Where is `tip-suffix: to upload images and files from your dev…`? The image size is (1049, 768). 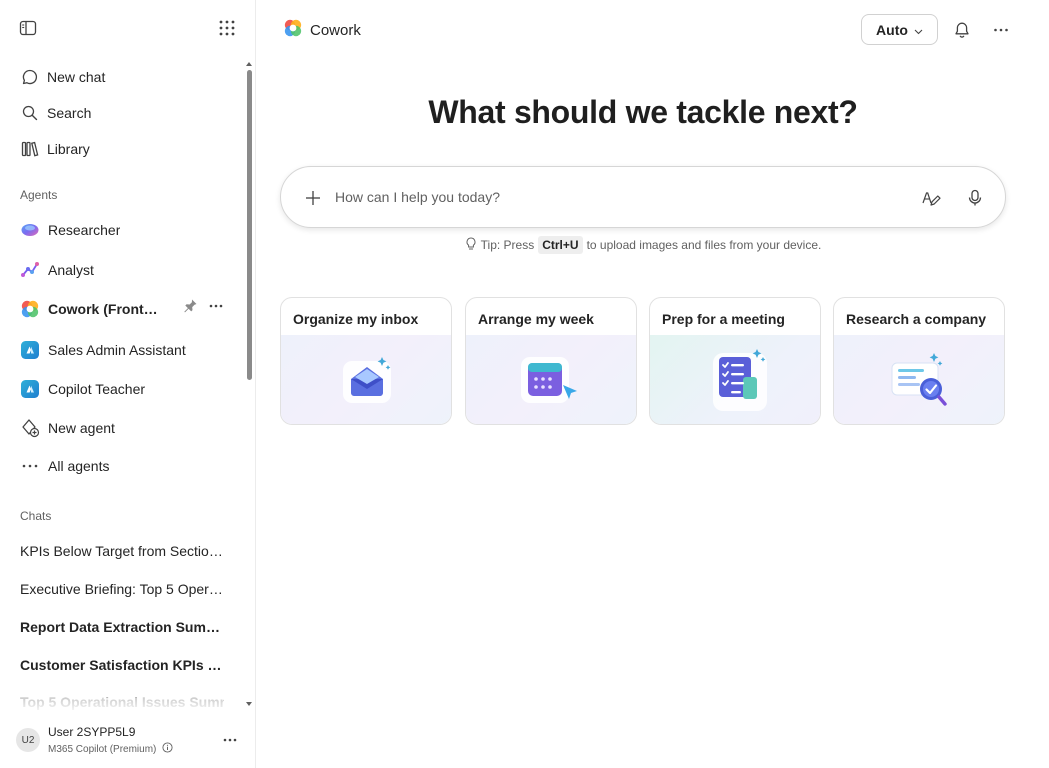
tip-suffix: to upload images and files from your dev… is located at coordinates (704, 245).